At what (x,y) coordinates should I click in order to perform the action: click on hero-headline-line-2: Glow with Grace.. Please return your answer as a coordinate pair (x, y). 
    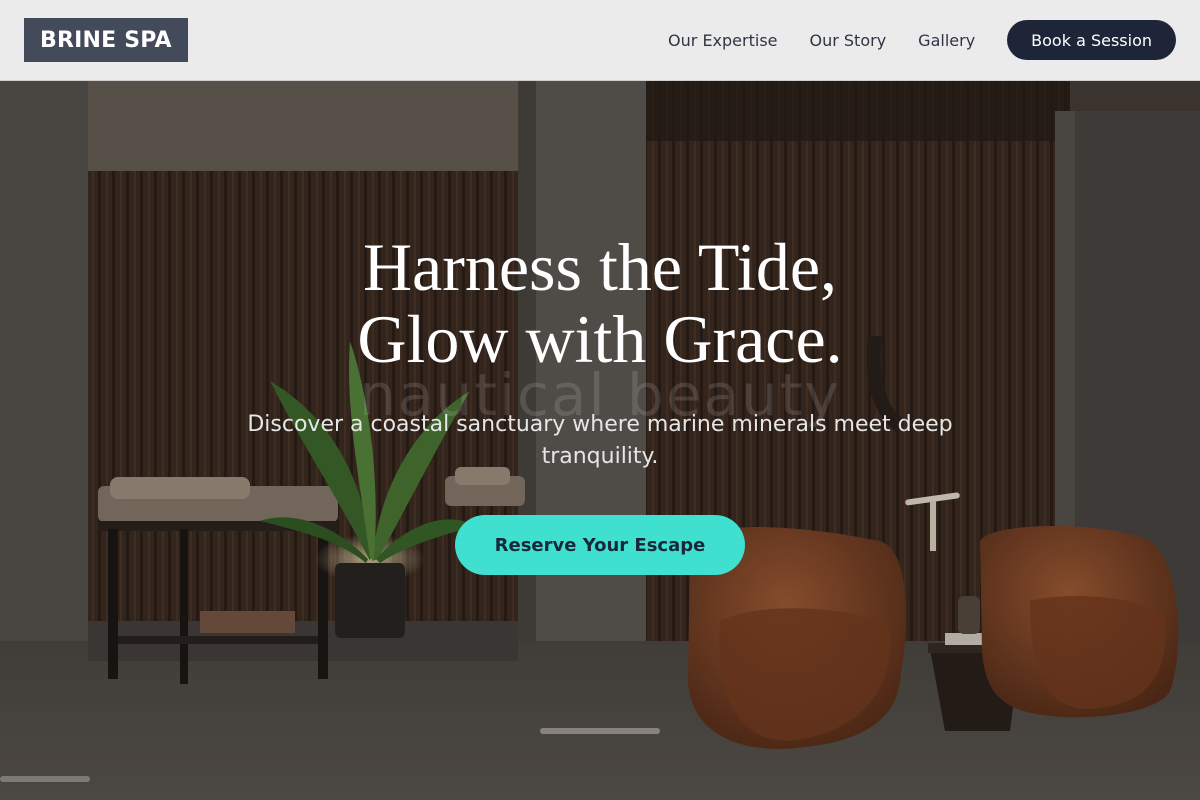
    Looking at the image, I should click on (600, 339).